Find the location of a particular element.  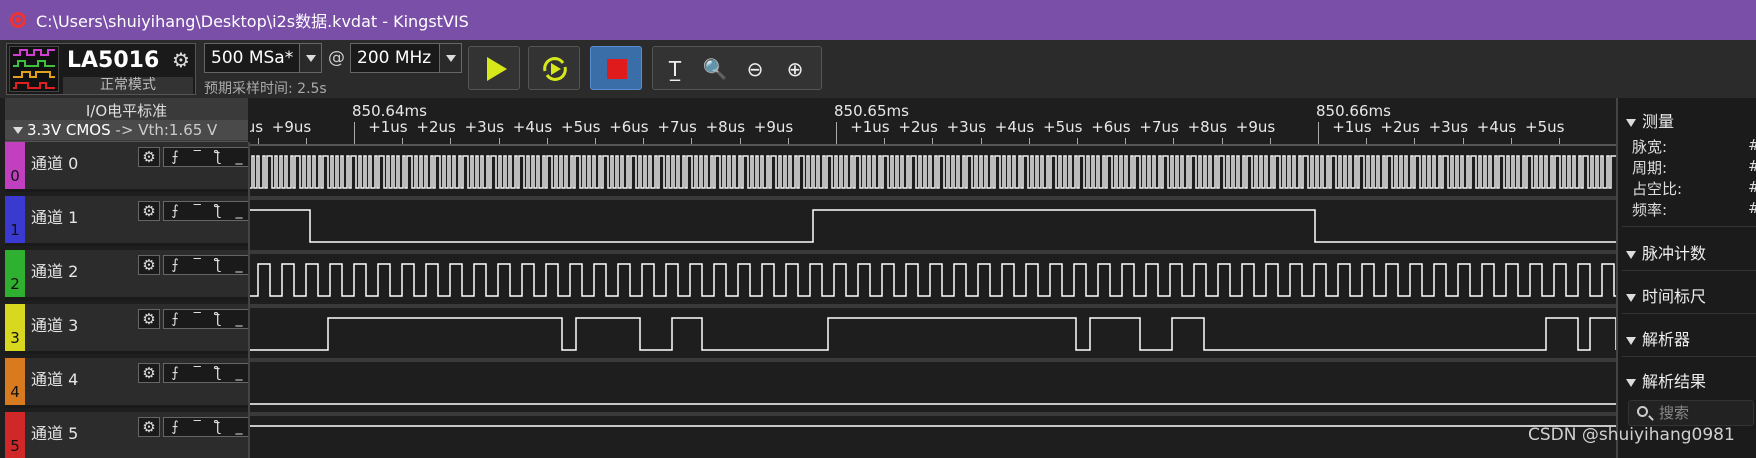

time-ruler-section-header: 时间标尺 is located at coordinates (1666, 295).